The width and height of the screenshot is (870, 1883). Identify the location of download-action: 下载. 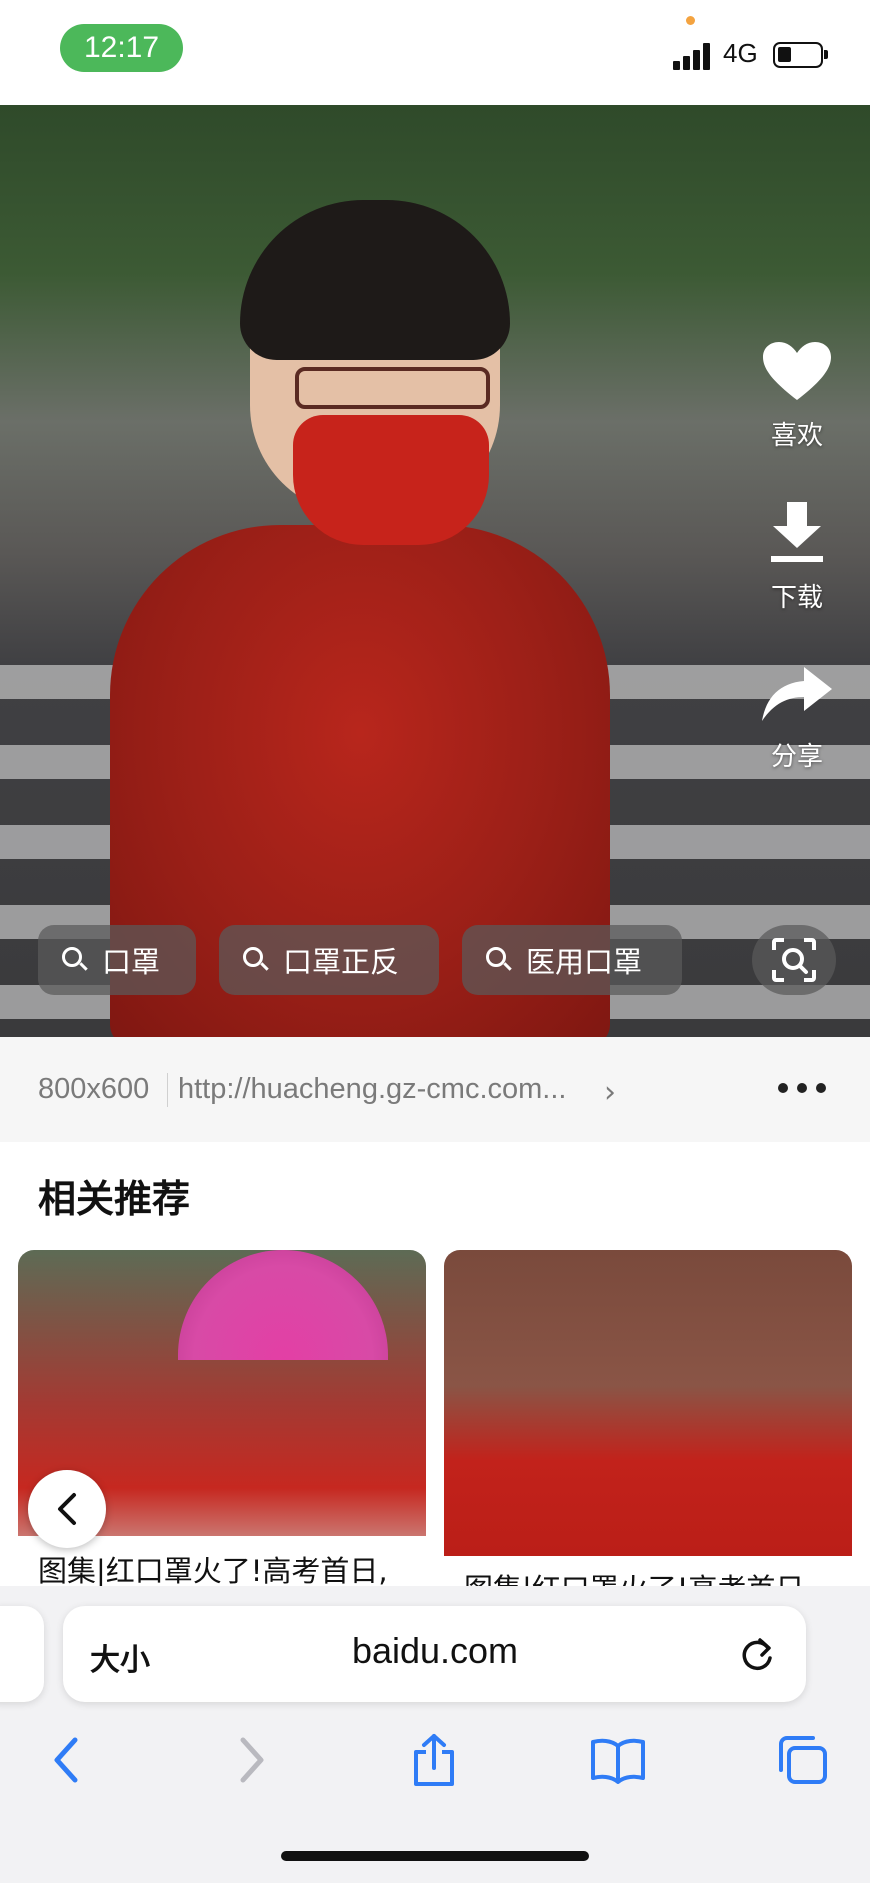
(797, 557).